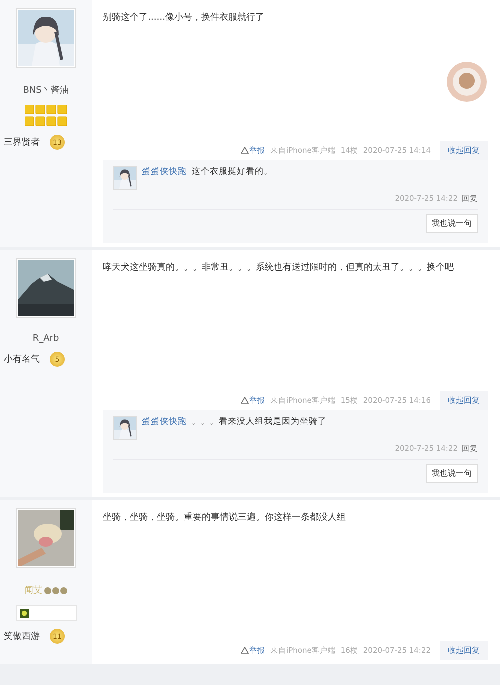 The image size is (500, 685). What do you see at coordinates (22, 636) in the screenshot?
I see `level-title: 笑傲西游` at bounding box center [22, 636].